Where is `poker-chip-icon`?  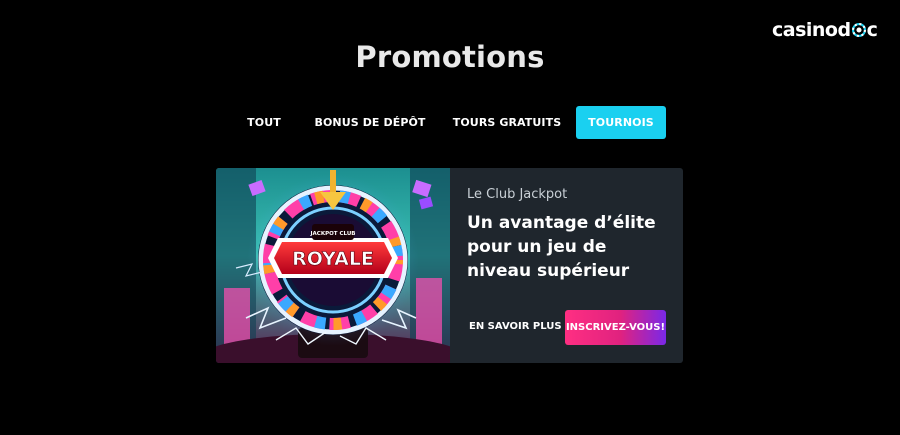 poker-chip-icon is located at coordinates (858, 30).